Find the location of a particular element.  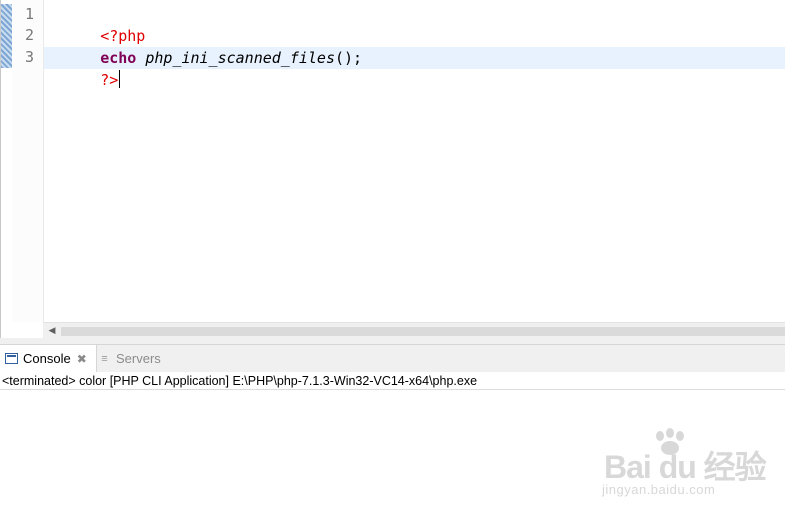

text-cursor is located at coordinates (120, 79).